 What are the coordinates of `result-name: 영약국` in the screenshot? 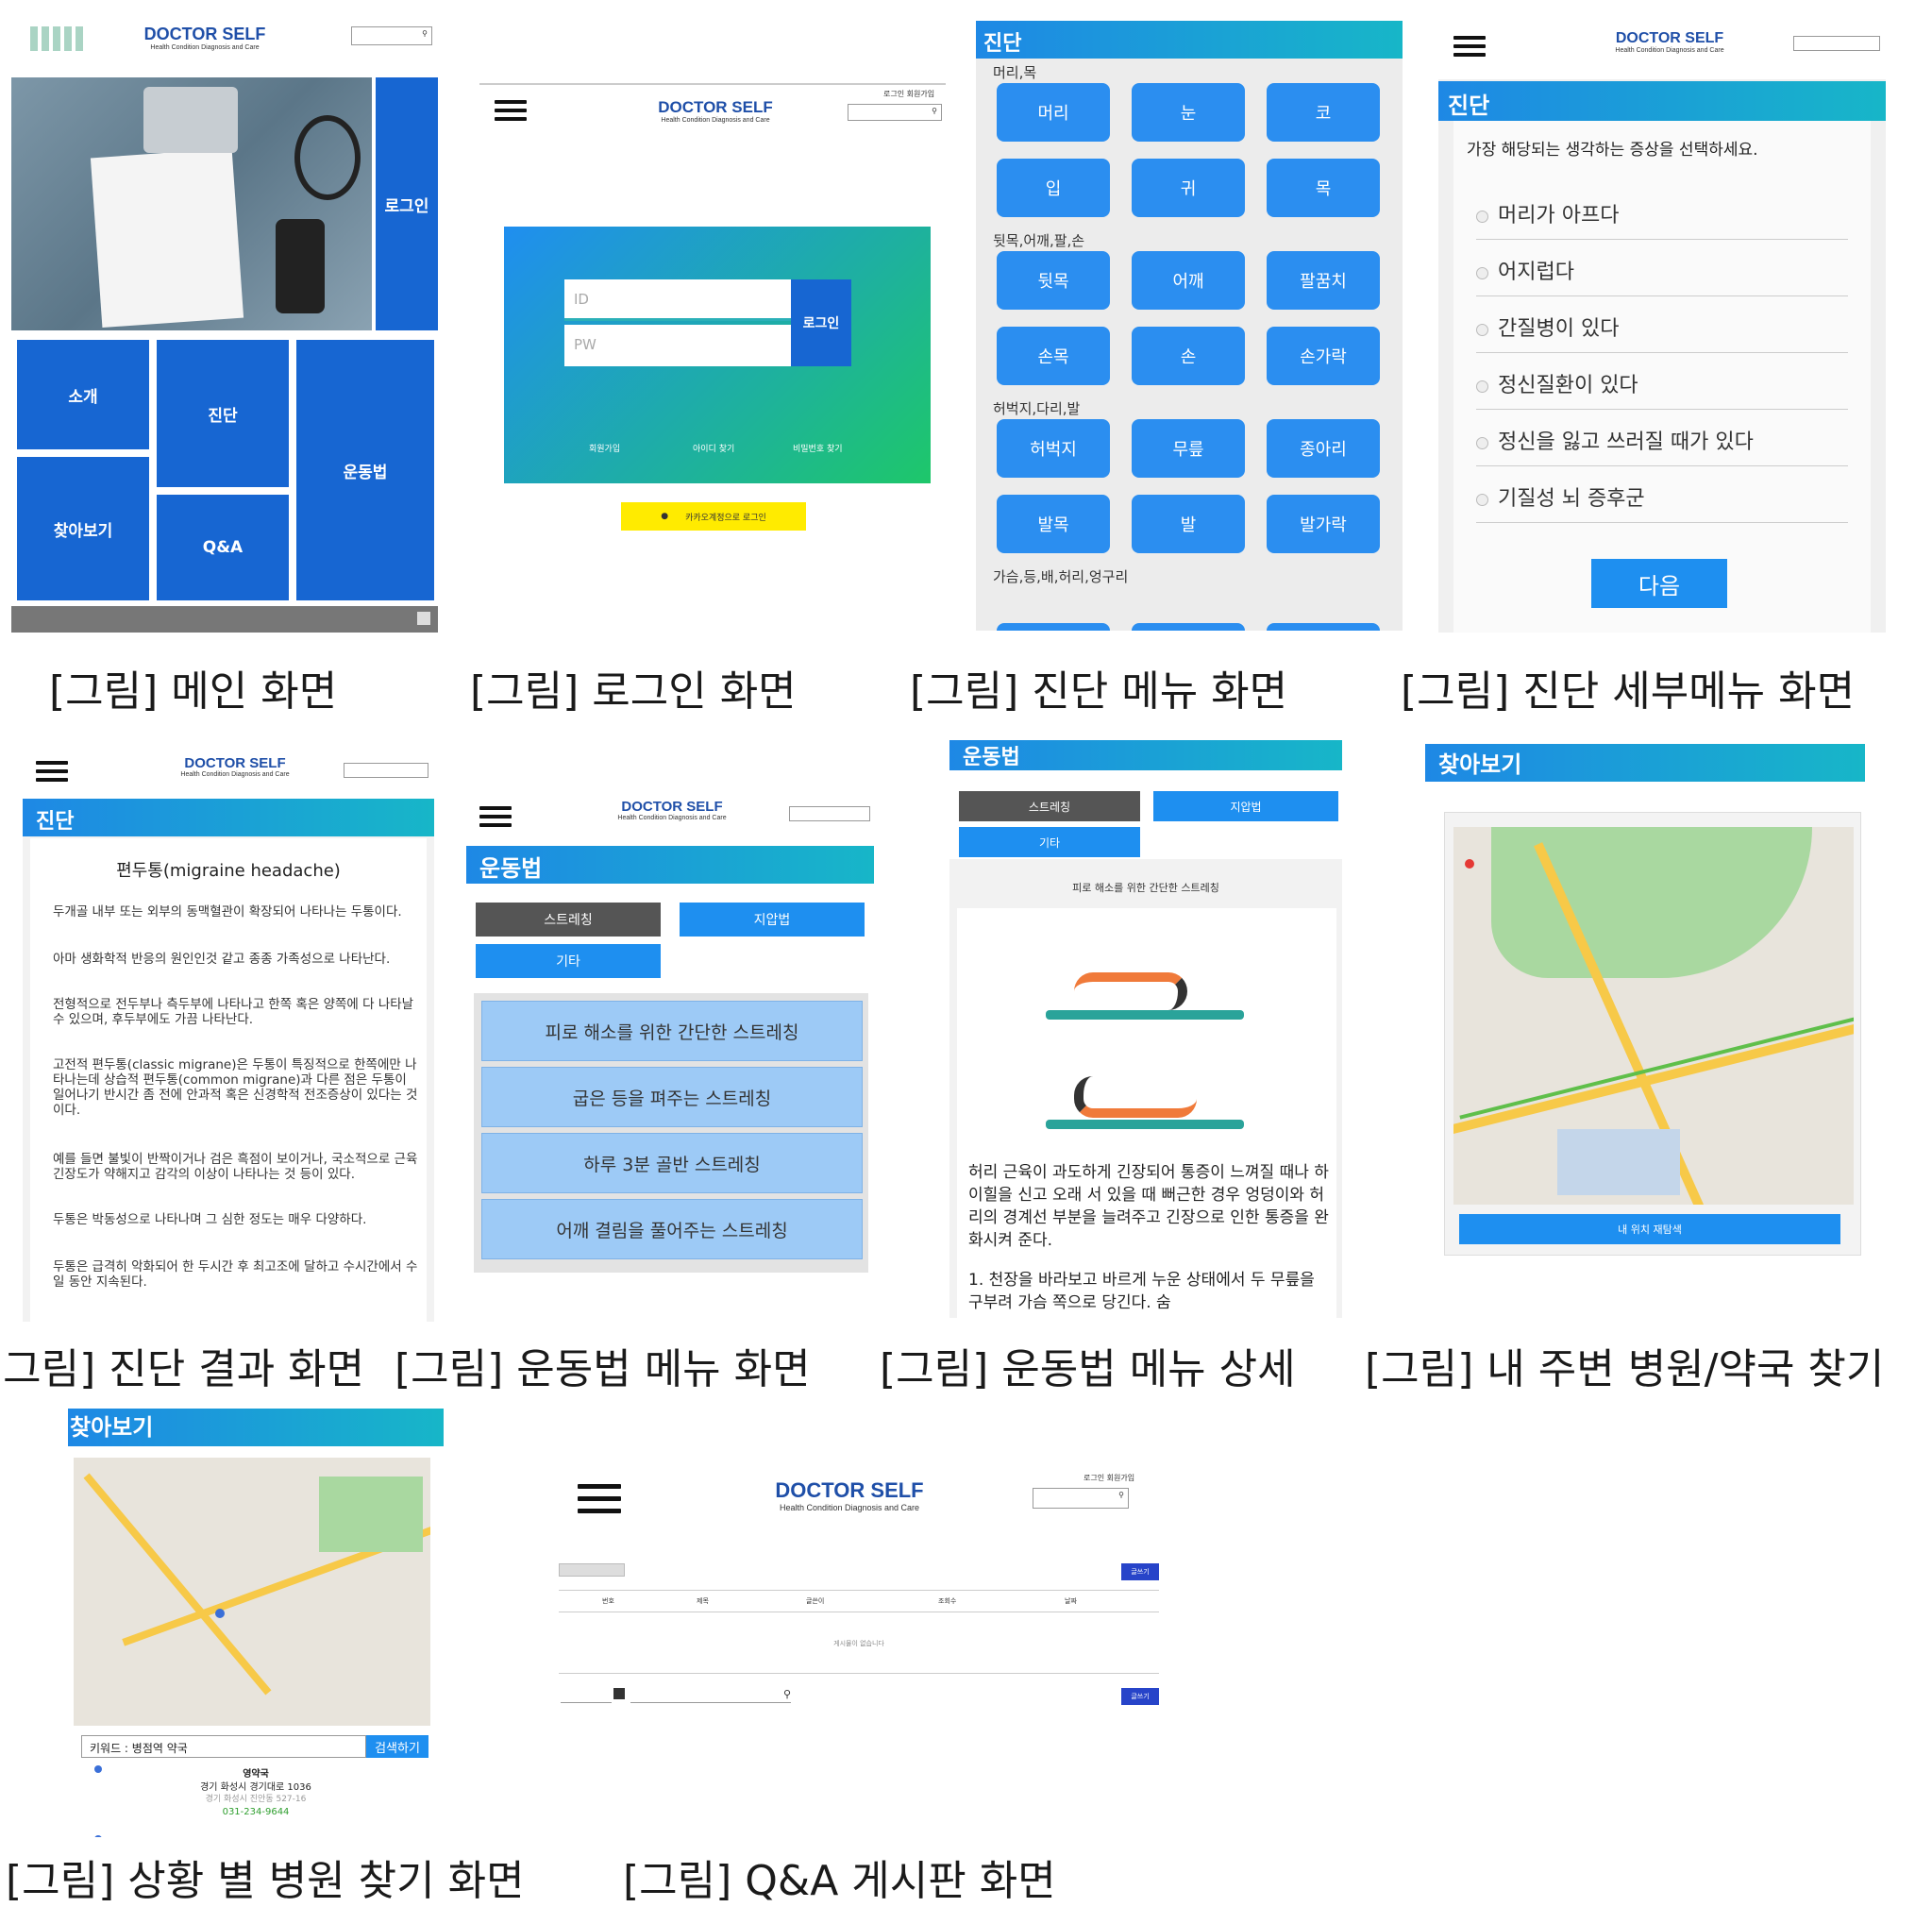 It's located at (256, 1772).